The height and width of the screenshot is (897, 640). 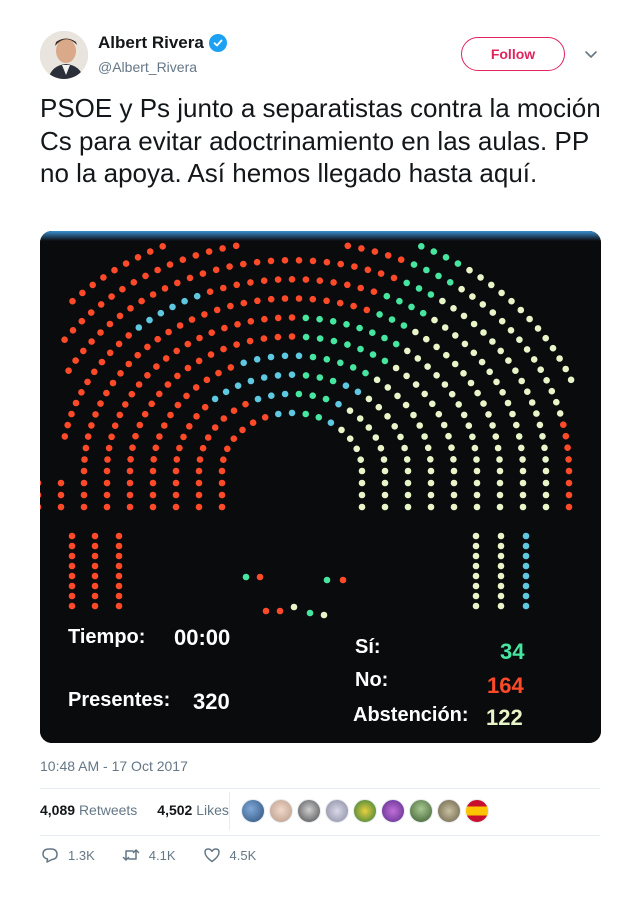 What do you see at coordinates (411, 715) in the screenshot?
I see `abstencion-label: Abstención:` at bounding box center [411, 715].